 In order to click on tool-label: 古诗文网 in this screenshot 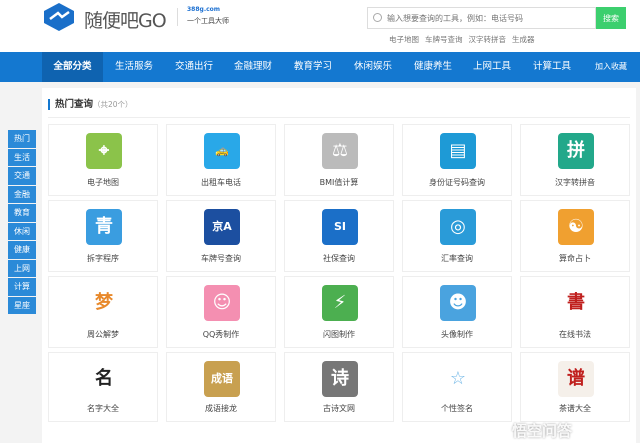, I will do `click(339, 408)`.